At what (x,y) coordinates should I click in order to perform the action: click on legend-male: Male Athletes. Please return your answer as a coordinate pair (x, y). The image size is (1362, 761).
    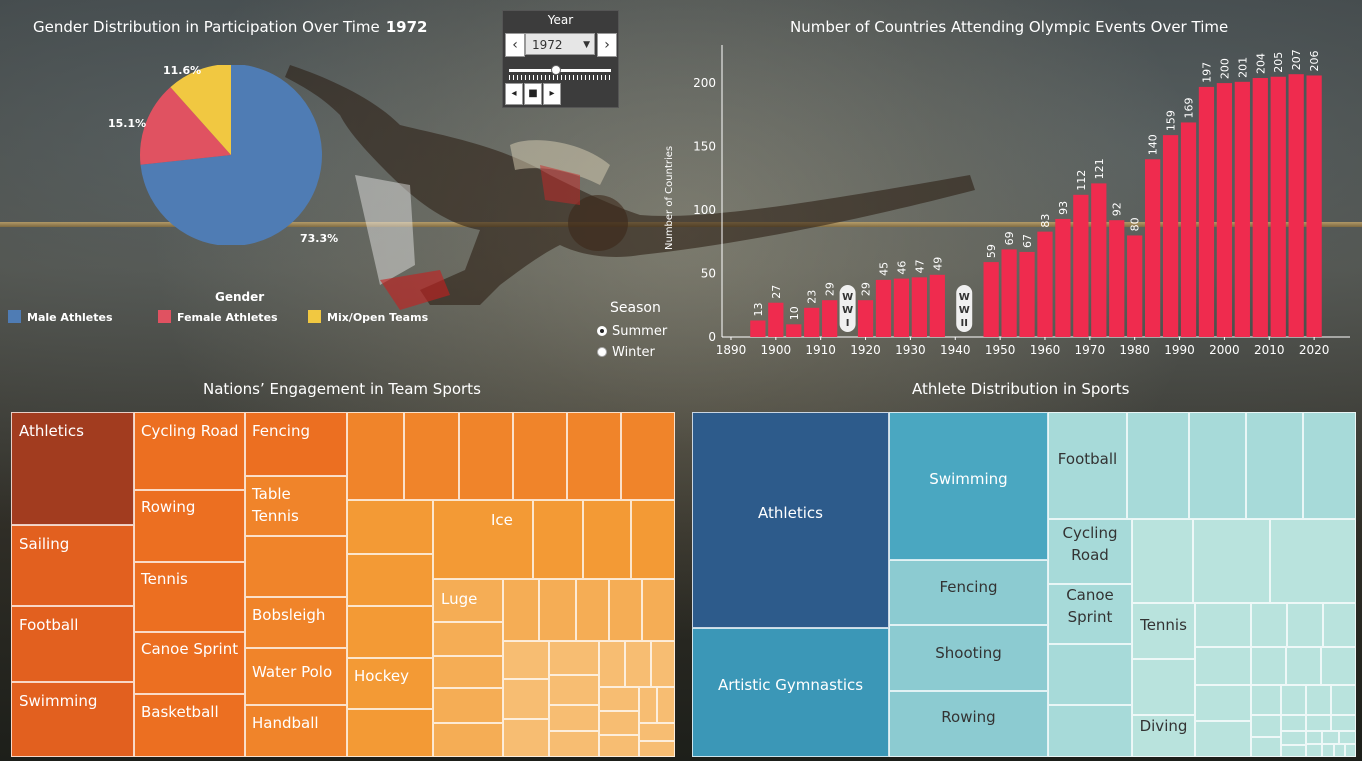
    Looking at the image, I should click on (60, 317).